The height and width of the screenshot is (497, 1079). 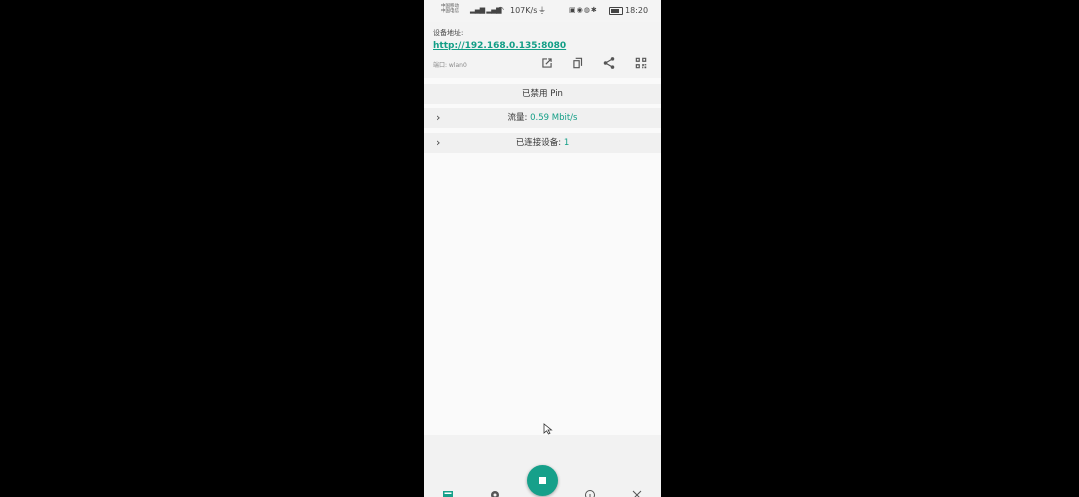 What do you see at coordinates (542, 466) in the screenshot?
I see `bottom-navigation` at bounding box center [542, 466].